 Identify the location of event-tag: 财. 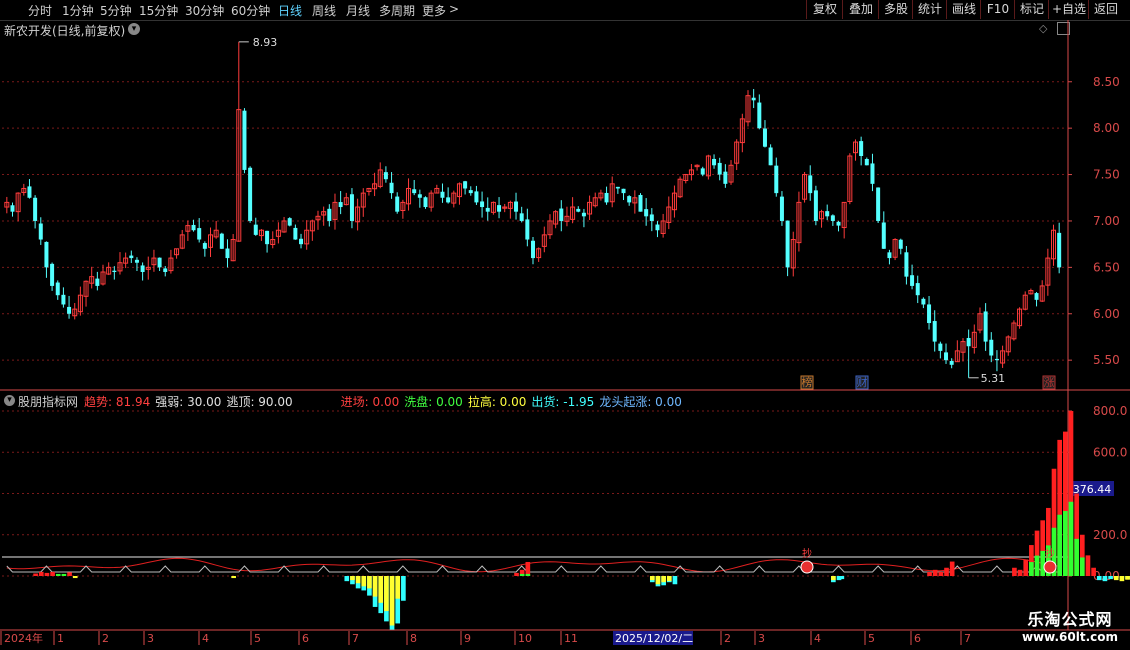
(862, 382).